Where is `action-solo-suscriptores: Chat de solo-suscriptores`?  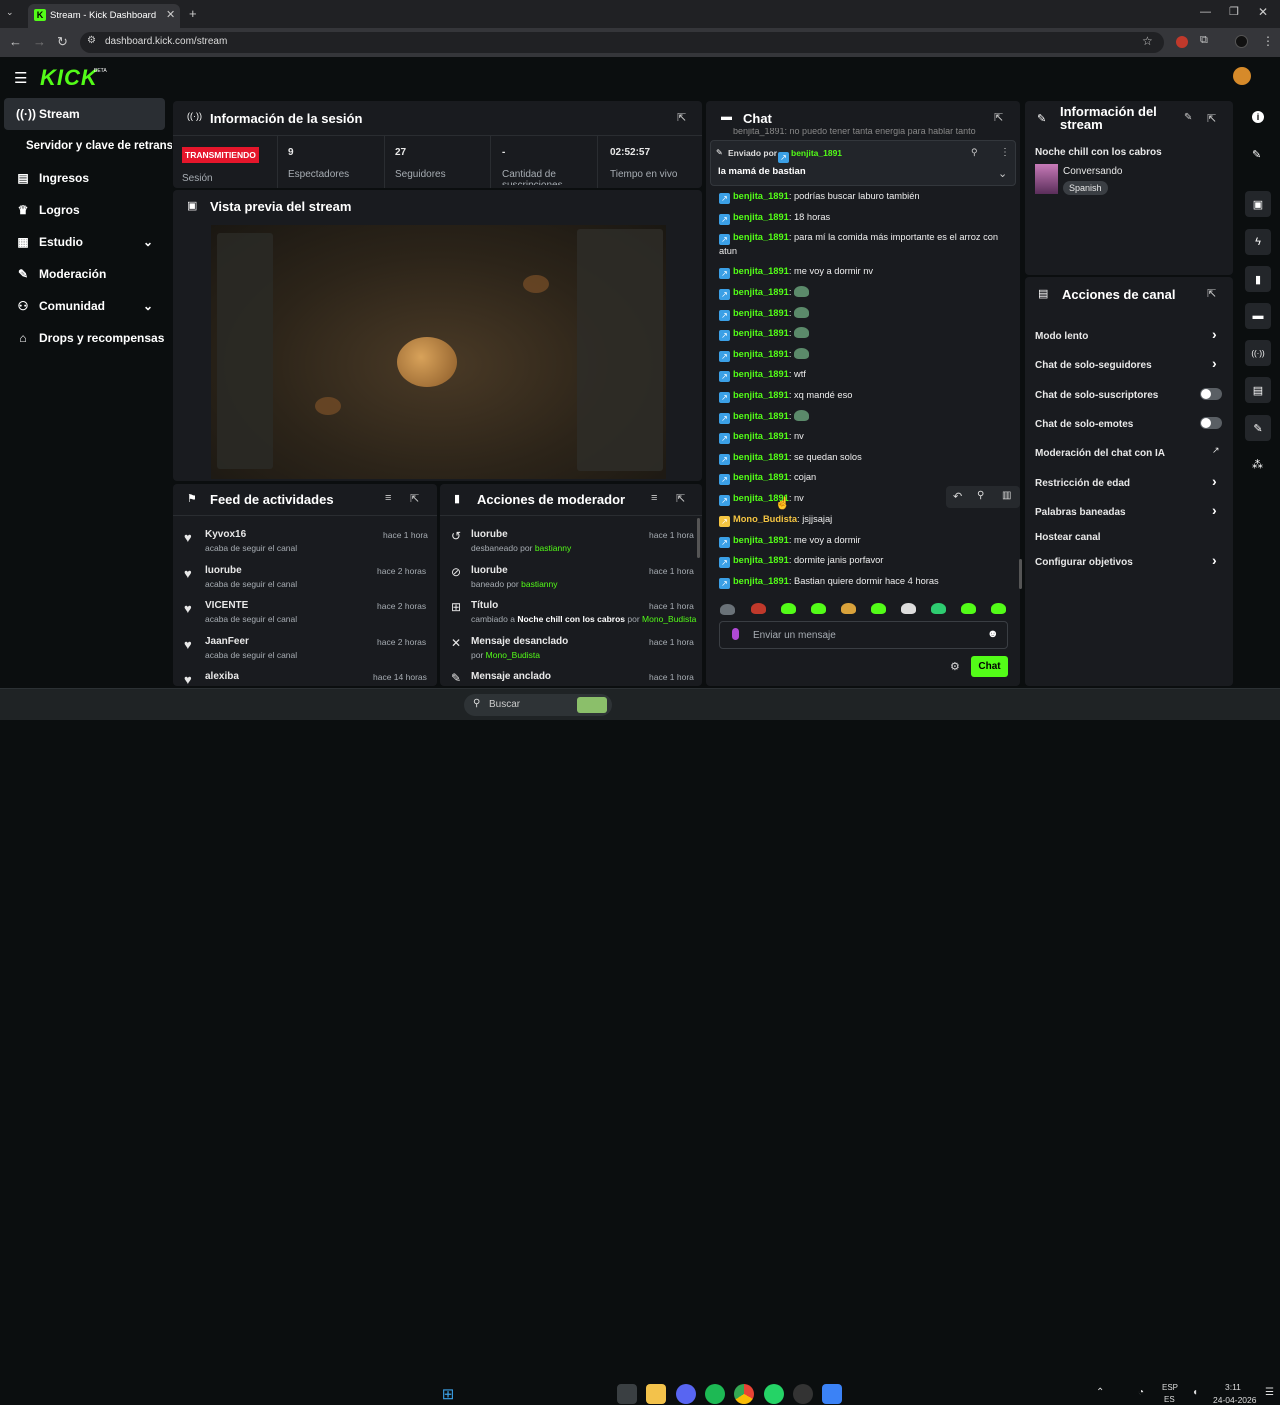 action-solo-suscriptores: Chat de solo-suscriptores is located at coordinates (1130, 396).